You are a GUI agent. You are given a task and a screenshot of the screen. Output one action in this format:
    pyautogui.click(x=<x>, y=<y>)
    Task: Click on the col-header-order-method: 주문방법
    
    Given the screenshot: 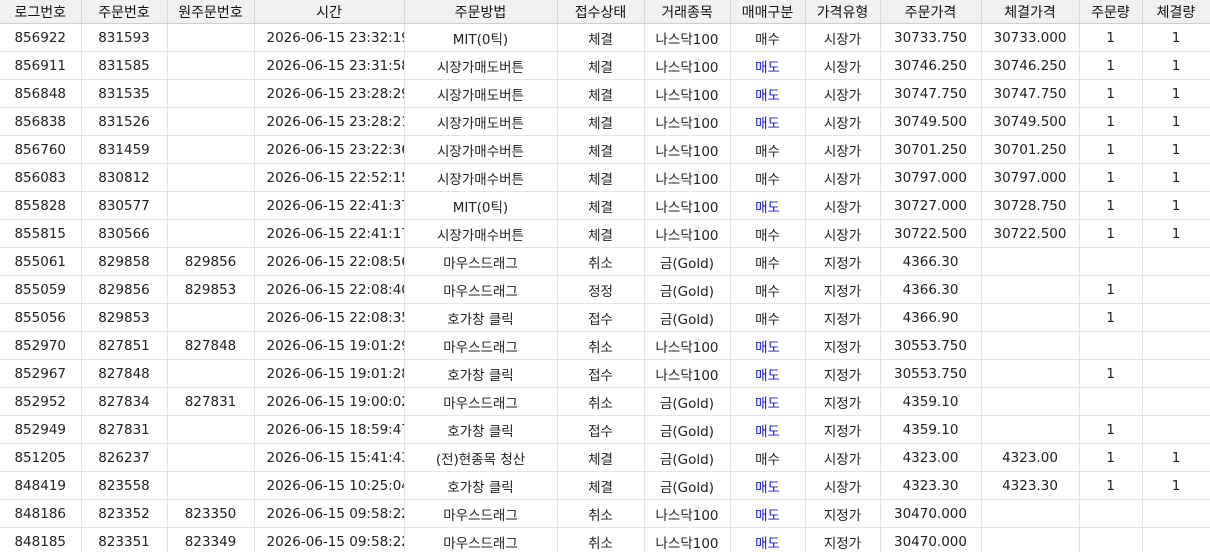 What is the action you would take?
    pyautogui.click(x=481, y=12)
    